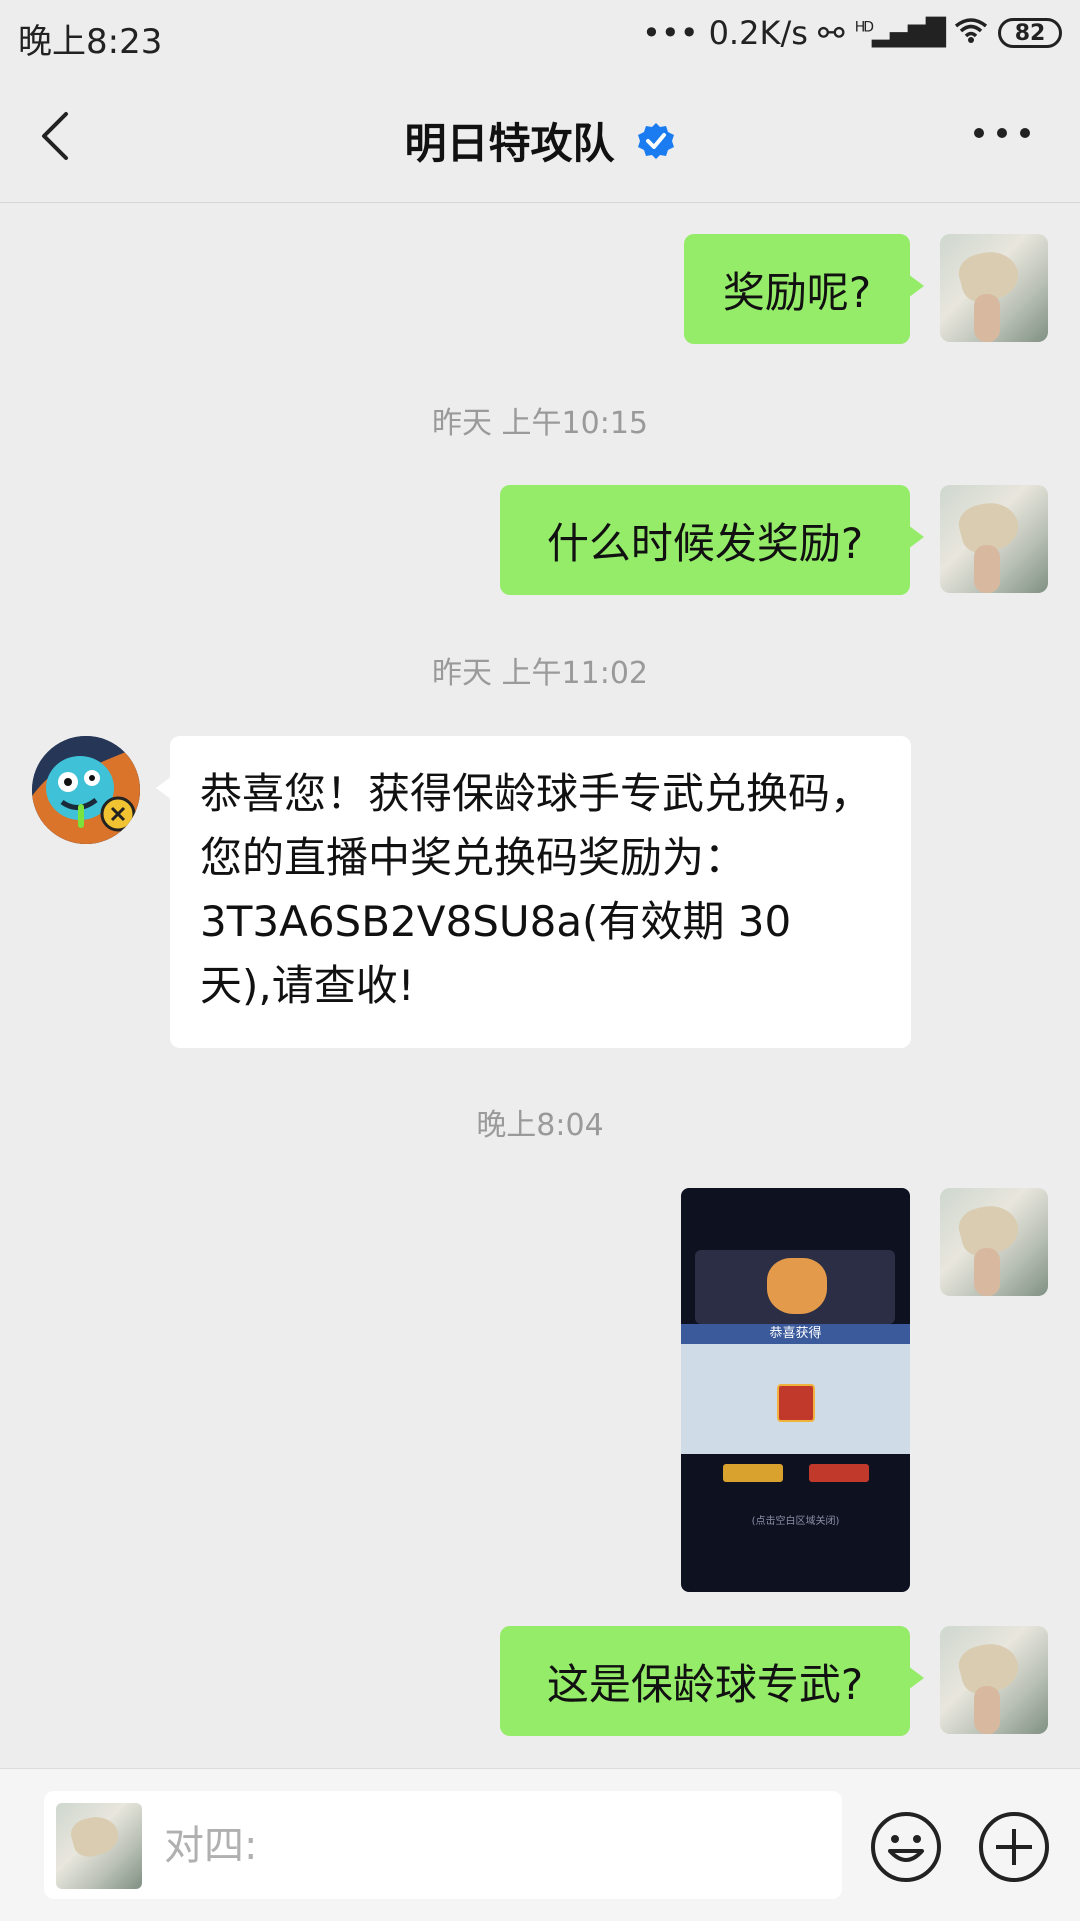 This screenshot has width=1080, height=1921. What do you see at coordinates (804, 289) in the screenshot?
I see `message-bubble-sent: 奖励呢?` at bounding box center [804, 289].